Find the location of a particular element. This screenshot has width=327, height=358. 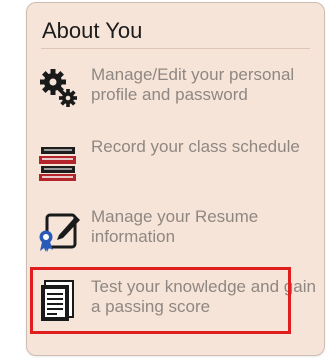

highlight-box is located at coordinates (160, 300).